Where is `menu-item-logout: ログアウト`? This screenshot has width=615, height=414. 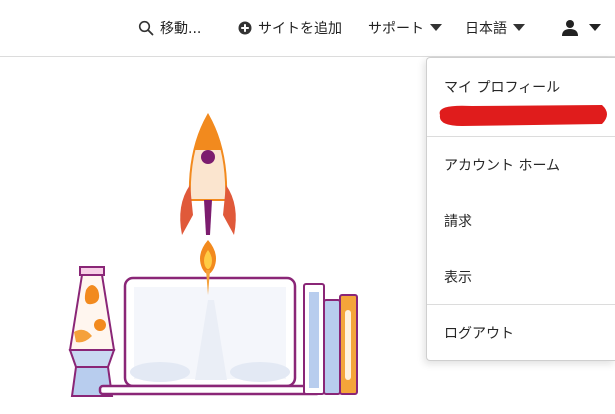 menu-item-logout: ログアウト is located at coordinates (479, 333).